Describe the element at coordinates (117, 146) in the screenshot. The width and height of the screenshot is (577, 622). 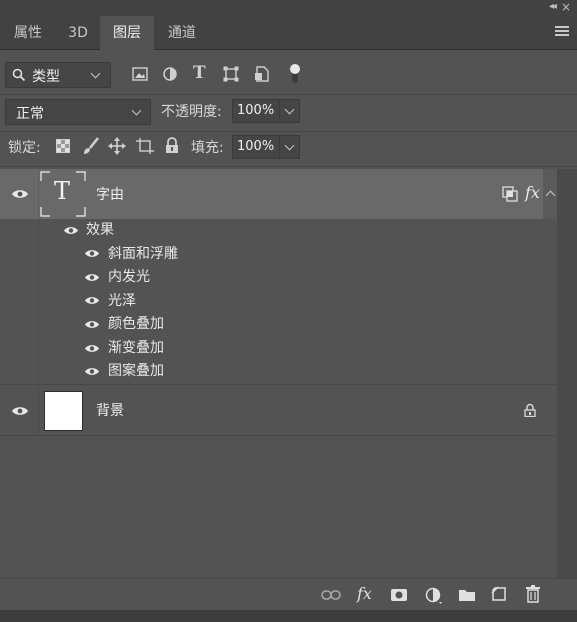
I see `lock-position-icon` at that location.